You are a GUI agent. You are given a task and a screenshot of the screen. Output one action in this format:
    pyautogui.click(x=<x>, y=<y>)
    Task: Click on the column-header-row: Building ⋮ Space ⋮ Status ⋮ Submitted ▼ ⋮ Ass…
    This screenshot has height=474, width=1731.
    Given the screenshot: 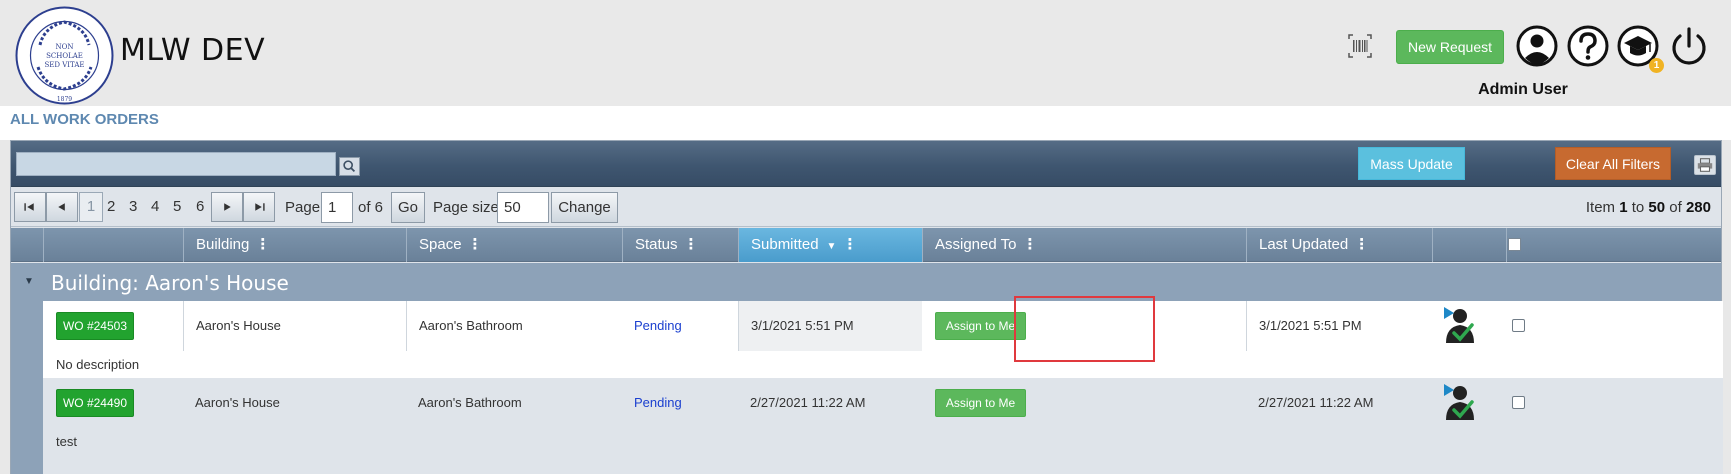 What is the action you would take?
    pyautogui.click(x=866, y=245)
    